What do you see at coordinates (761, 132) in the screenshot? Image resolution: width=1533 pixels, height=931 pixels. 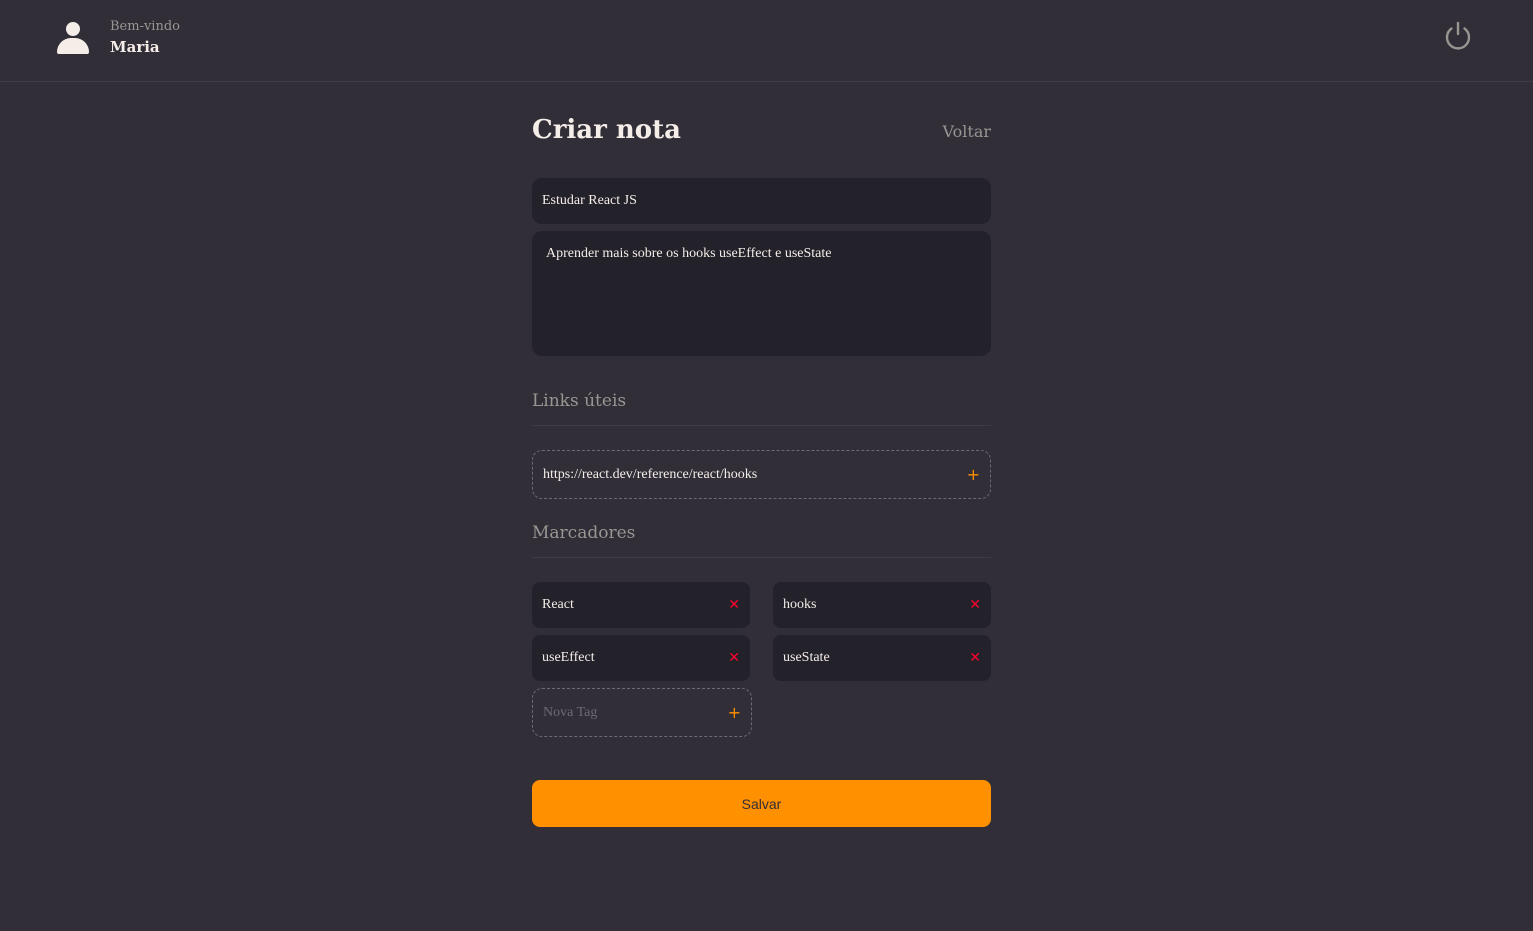 I see `title-row: Criar nota Voltar` at bounding box center [761, 132].